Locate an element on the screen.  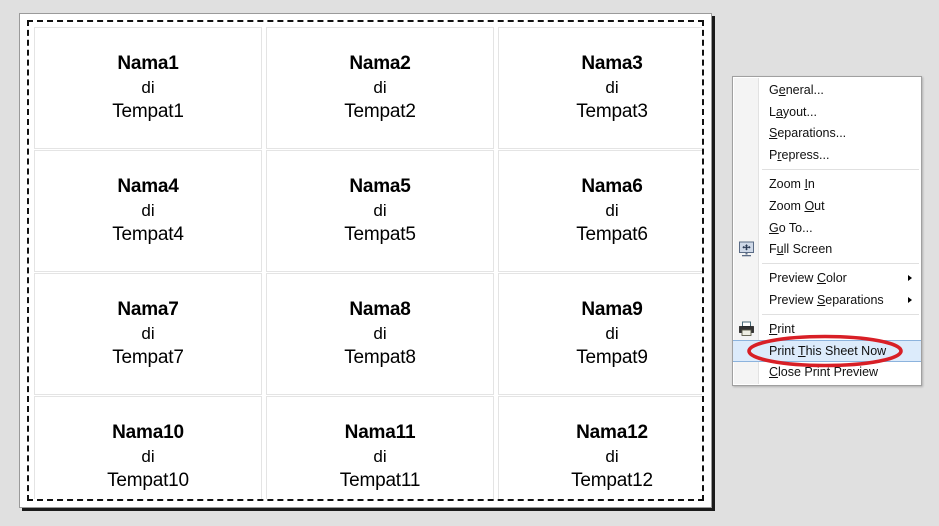
label-card-name: Nama8 is located at coordinates (380, 310).